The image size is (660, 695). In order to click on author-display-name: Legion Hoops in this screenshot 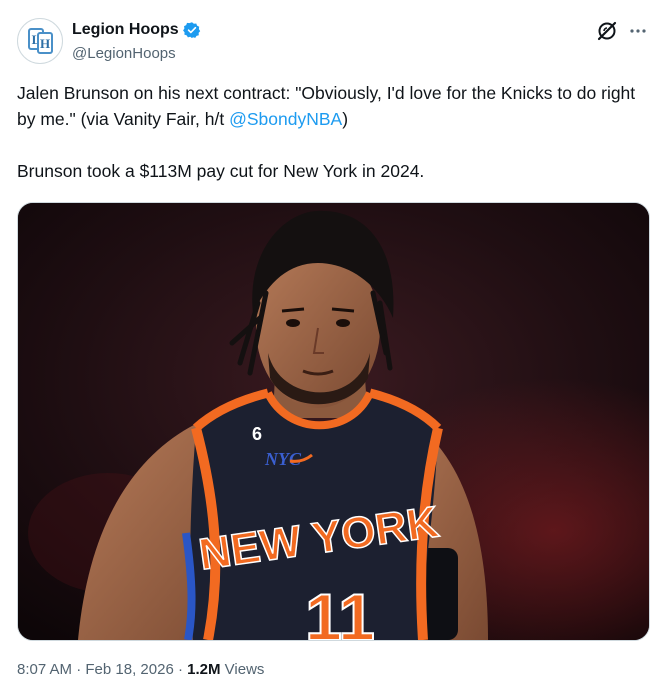, I will do `click(125, 30)`.